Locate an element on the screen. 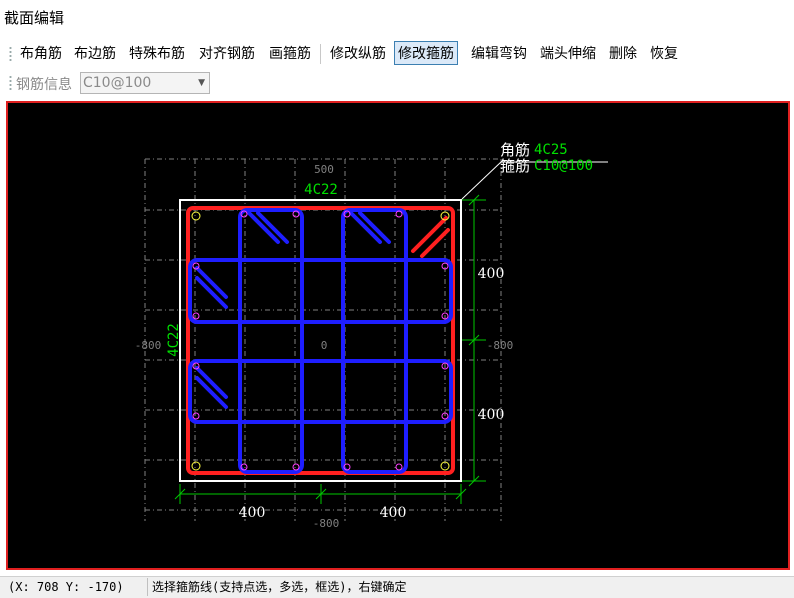 The image size is (794, 598). chevron-down-icon: ▼ is located at coordinates (201, 83).